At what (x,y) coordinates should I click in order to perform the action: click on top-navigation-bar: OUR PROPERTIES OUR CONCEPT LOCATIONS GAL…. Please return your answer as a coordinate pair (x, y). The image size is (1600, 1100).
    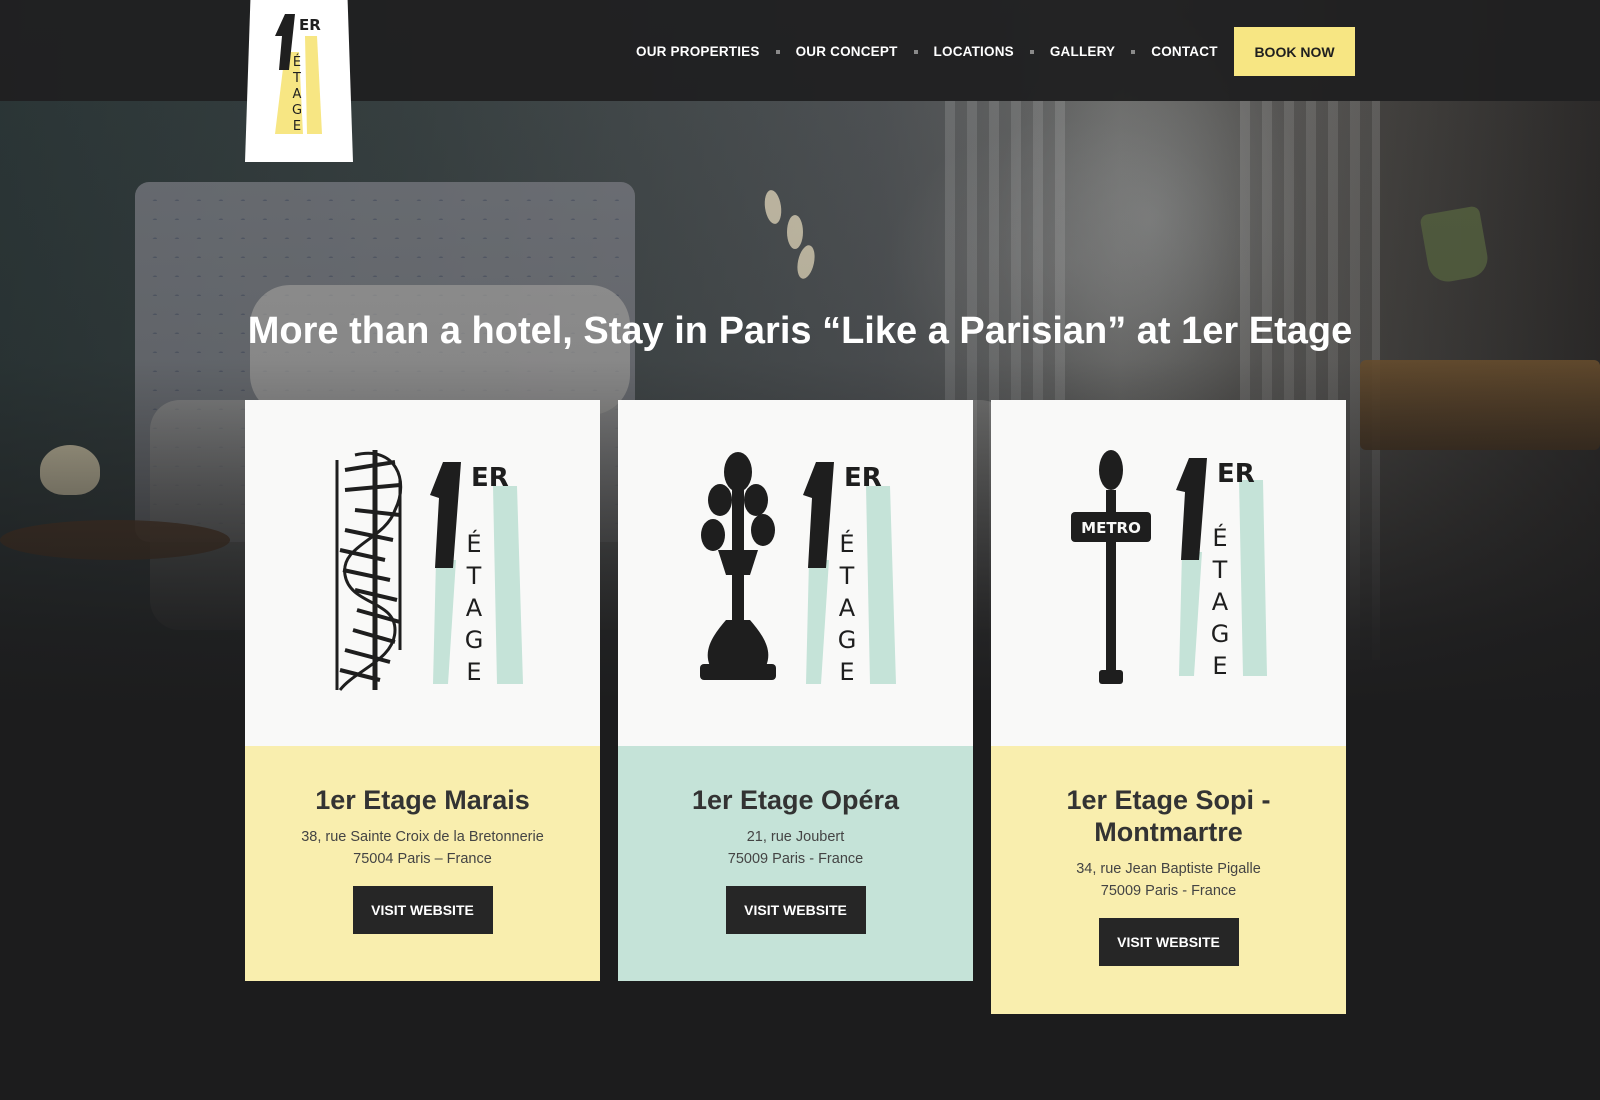
    Looking at the image, I should click on (800, 50).